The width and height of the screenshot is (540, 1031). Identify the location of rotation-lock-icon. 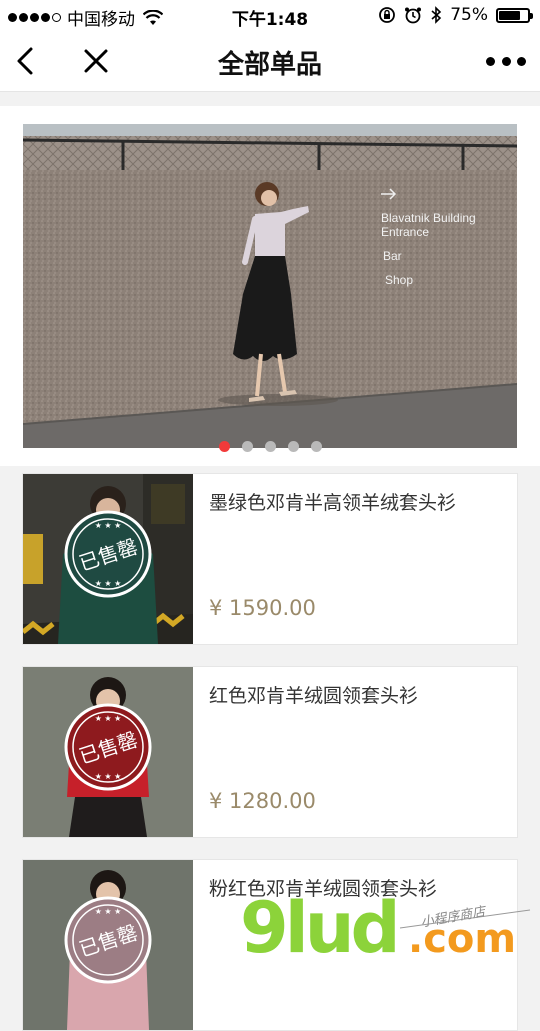
(387, 15).